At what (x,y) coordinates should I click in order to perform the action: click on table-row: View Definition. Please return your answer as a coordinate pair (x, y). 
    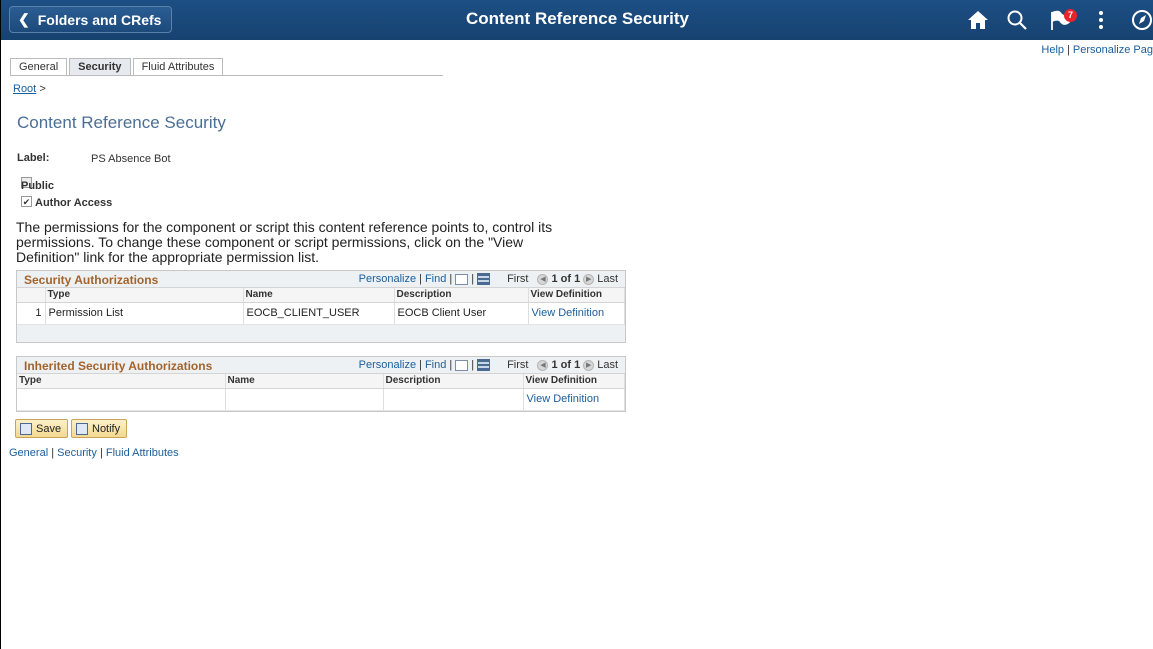
    Looking at the image, I should click on (321, 399).